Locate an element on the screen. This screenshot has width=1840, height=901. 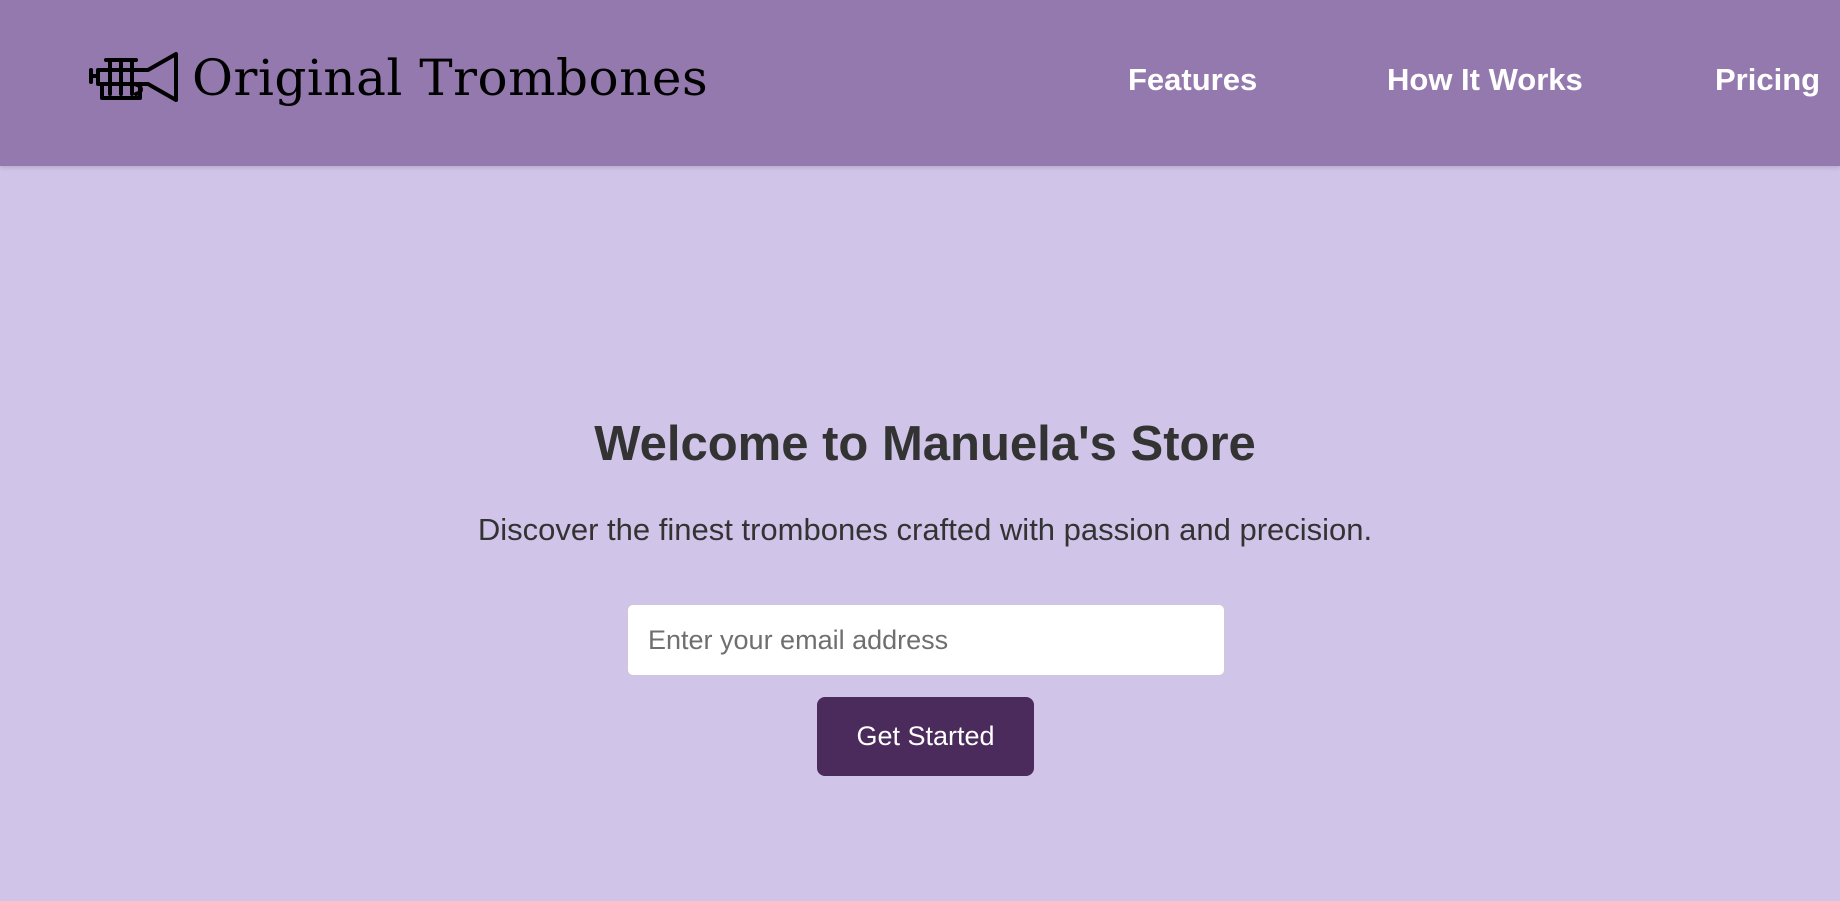
brand-logo: Original Trombones is located at coordinates (398, 78).